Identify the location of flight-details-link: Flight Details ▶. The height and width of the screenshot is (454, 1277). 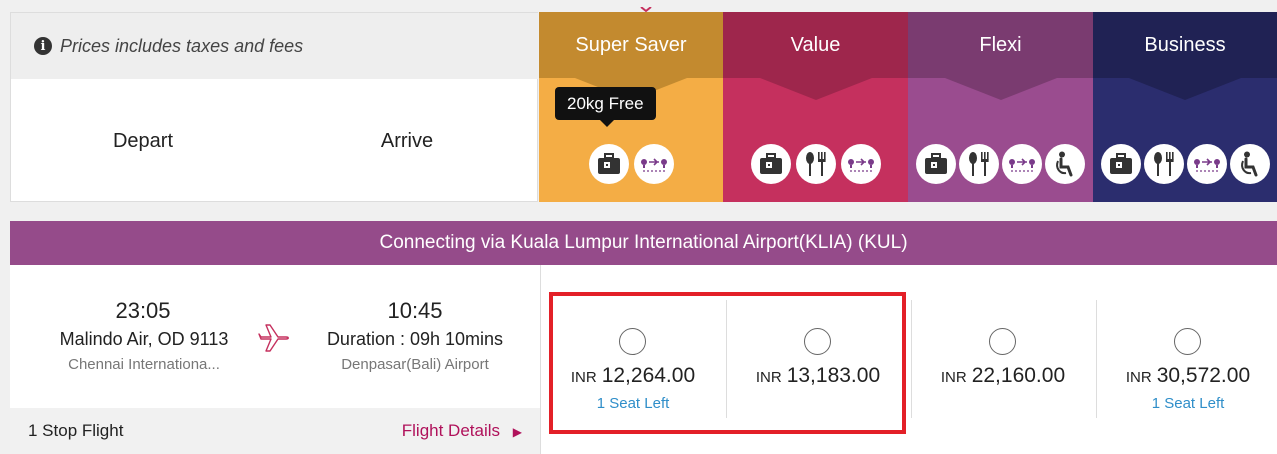
(462, 431).